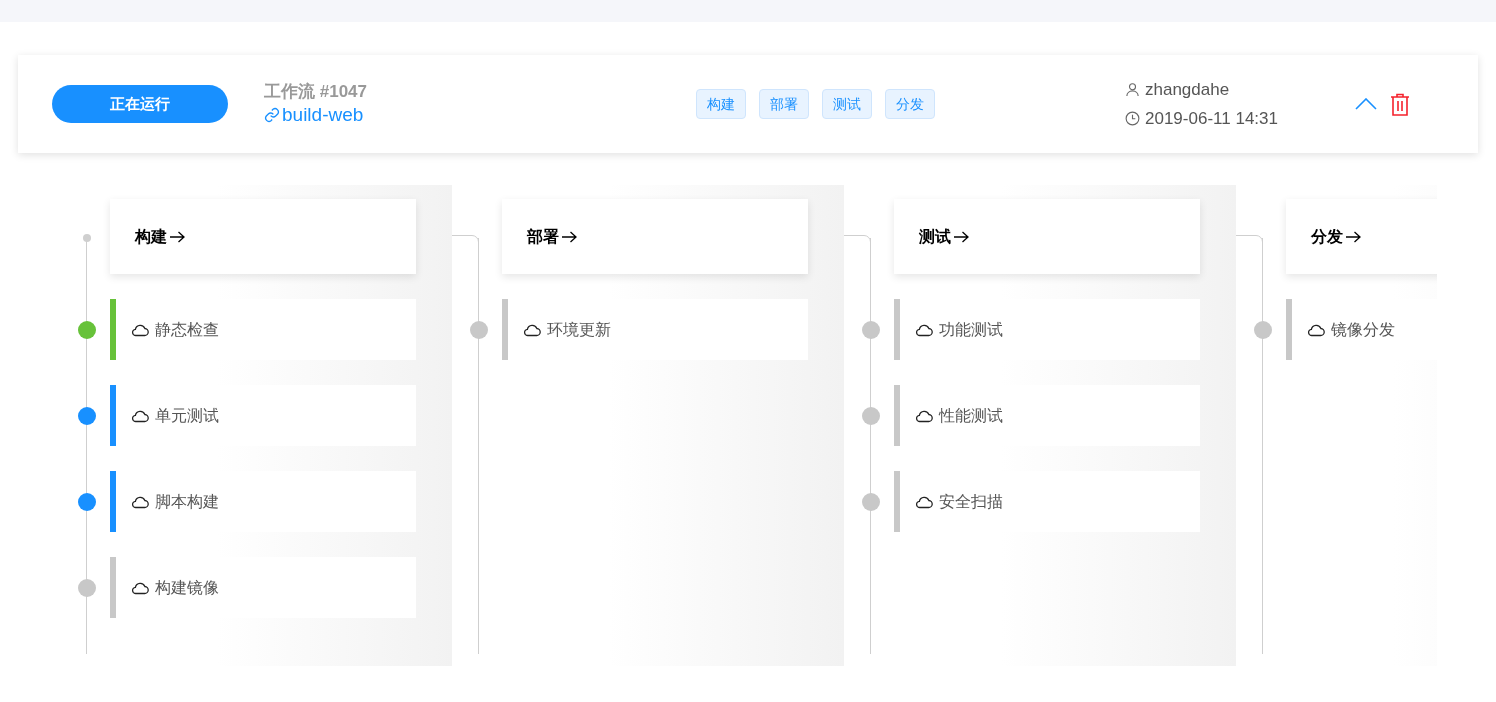  What do you see at coordinates (1047, 329) in the screenshot?
I see `job-card: 功能测试` at bounding box center [1047, 329].